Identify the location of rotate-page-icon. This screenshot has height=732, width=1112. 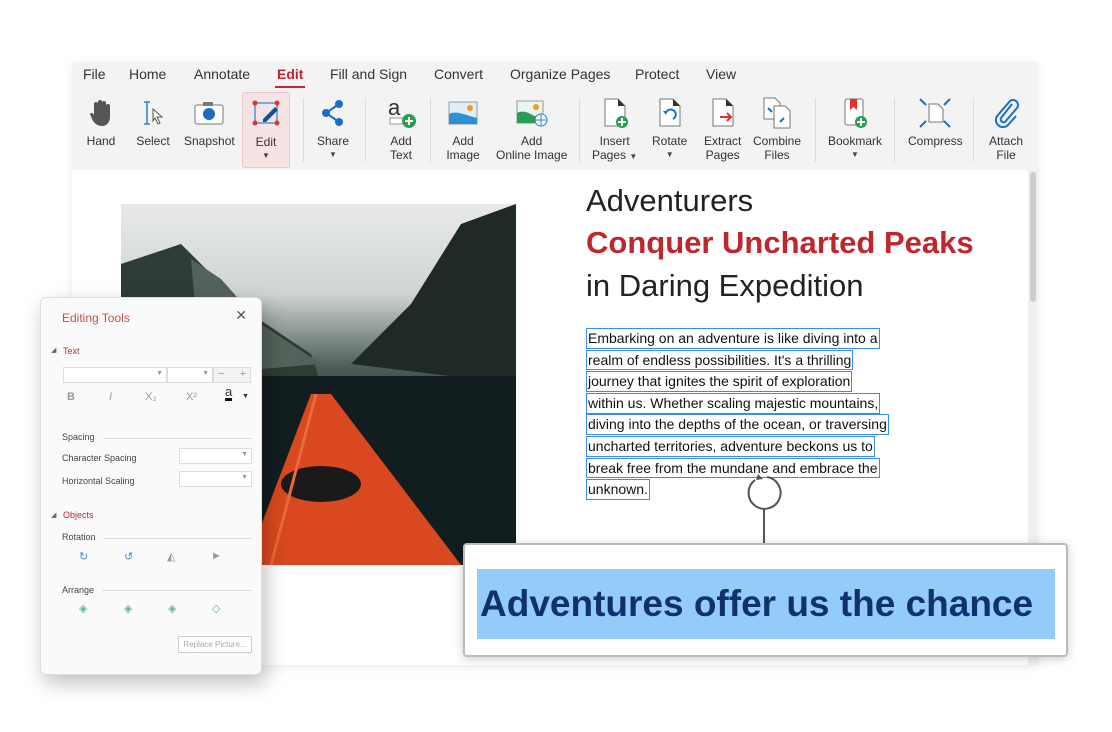
(670, 113).